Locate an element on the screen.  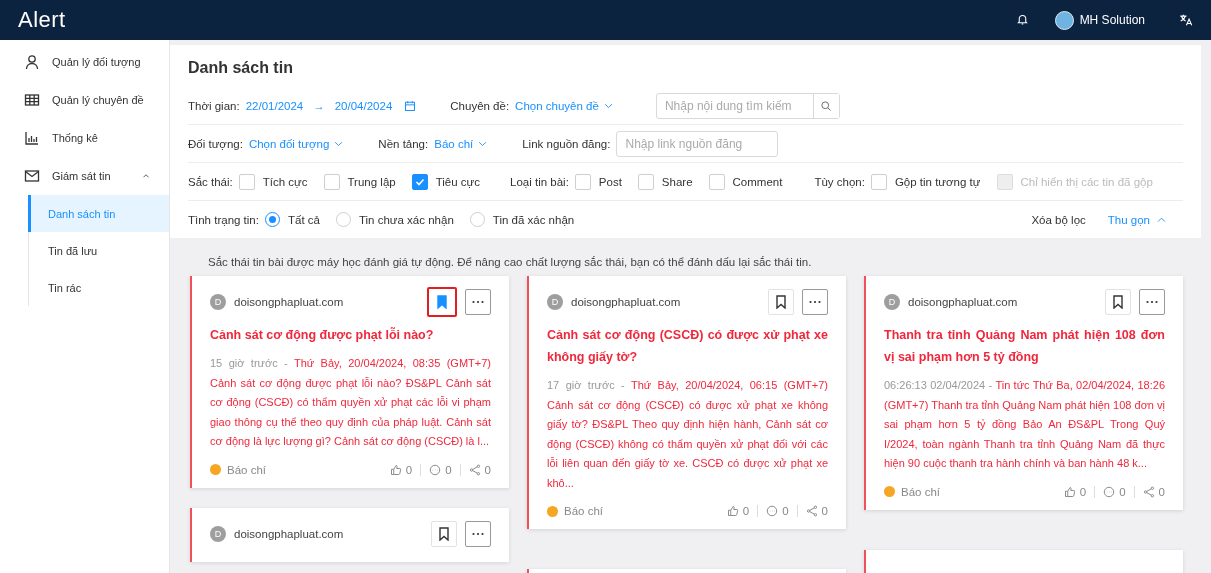
table-icon is located at coordinates (32, 100).